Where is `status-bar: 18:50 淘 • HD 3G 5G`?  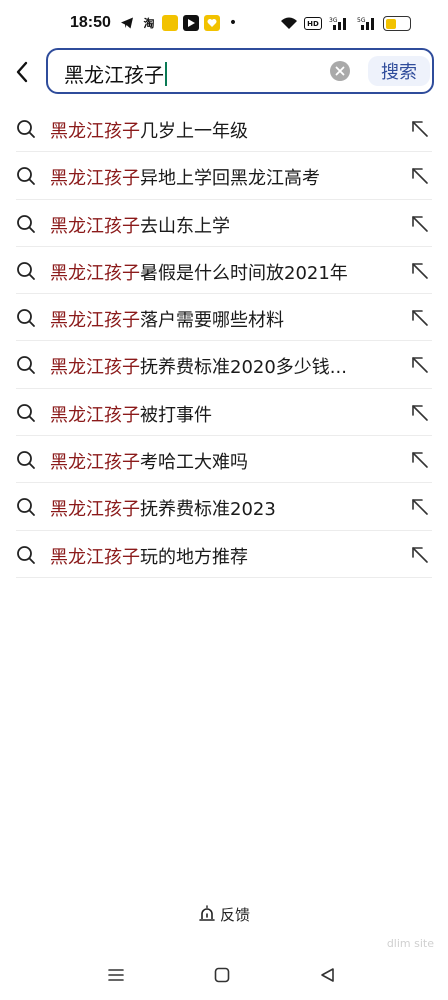
status-bar: 18:50 淘 • HD 3G 5G is located at coordinates (224, 24).